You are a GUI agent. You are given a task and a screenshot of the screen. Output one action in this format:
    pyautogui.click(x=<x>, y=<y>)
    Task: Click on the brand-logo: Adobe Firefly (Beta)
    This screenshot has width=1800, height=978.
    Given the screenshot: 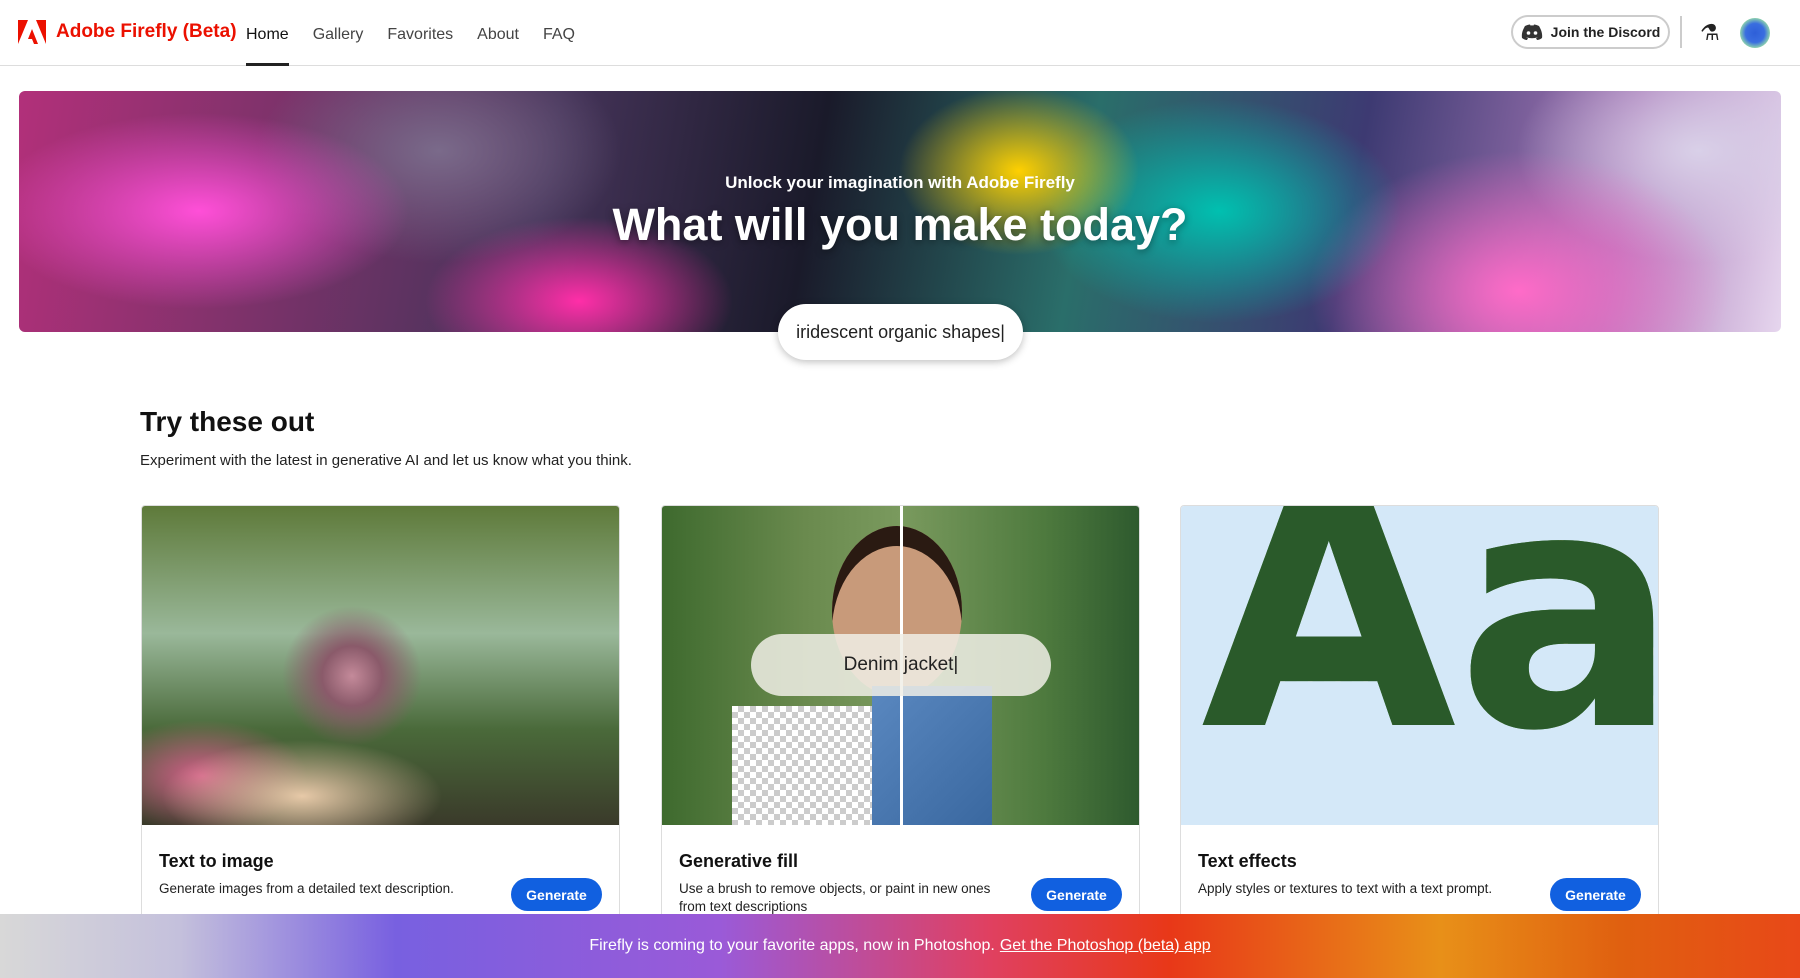 What is the action you would take?
    pyautogui.click(x=127, y=32)
    